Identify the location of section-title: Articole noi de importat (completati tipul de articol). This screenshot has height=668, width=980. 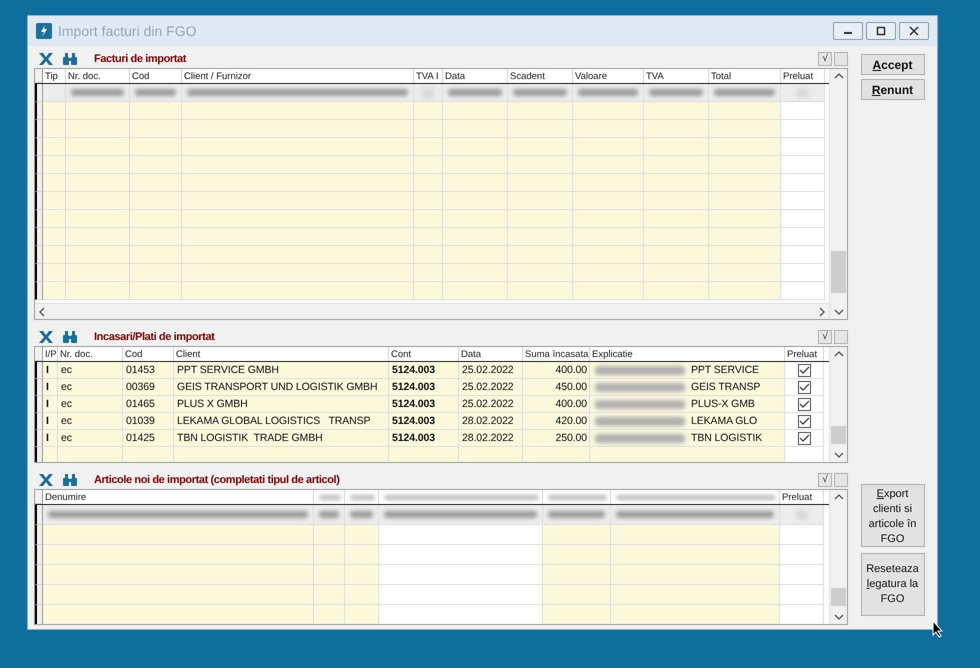
(217, 480).